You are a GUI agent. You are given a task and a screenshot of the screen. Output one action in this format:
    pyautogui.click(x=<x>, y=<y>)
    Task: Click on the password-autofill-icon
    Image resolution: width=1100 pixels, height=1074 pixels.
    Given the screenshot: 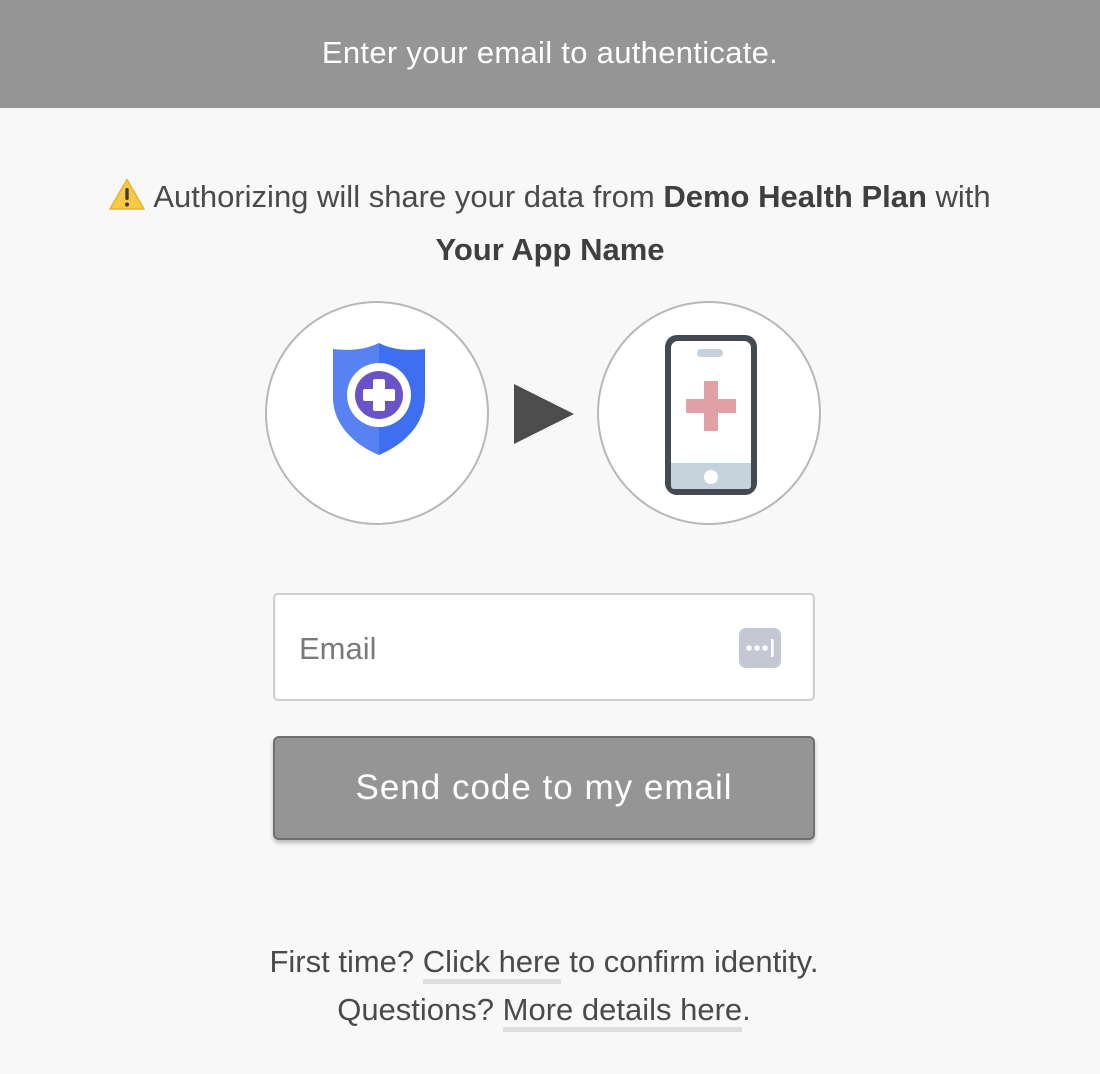 What is the action you would take?
    pyautogui.click(x=760, y=648)
    